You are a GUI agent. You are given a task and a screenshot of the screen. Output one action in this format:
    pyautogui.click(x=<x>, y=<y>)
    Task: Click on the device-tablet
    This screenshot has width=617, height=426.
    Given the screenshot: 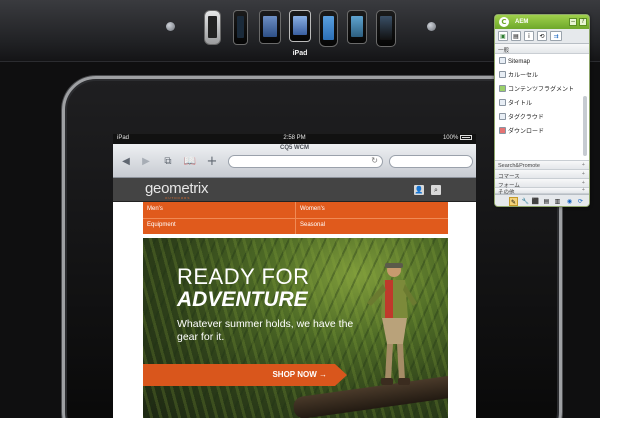 What is the action you would take?
    pyautogui.click(x=270, y=27)
    